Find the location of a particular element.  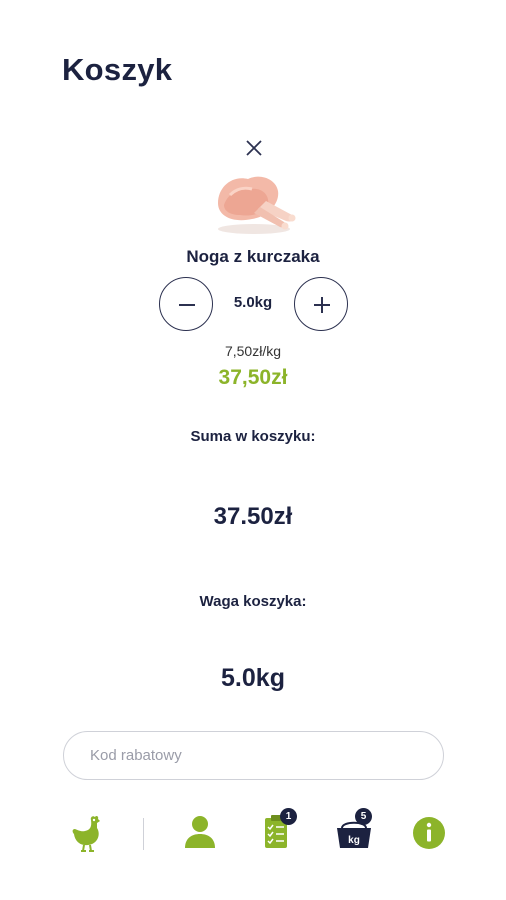

quantity-value: 5.0kg is located at coordinates (253, 302).